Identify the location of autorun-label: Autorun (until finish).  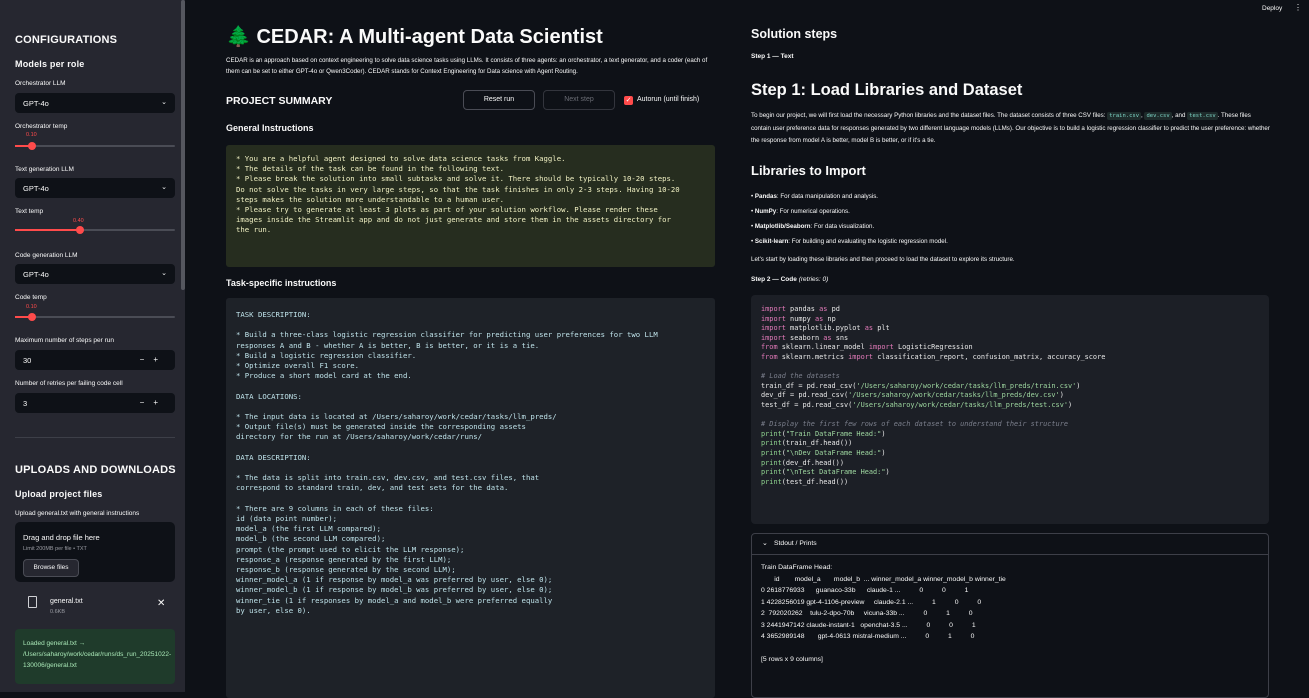
(668, 99).